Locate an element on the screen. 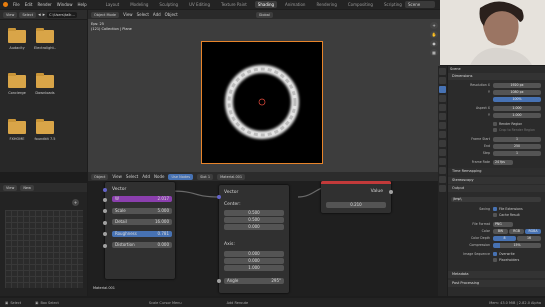  detail-socket is located at coordinates (105, 223).